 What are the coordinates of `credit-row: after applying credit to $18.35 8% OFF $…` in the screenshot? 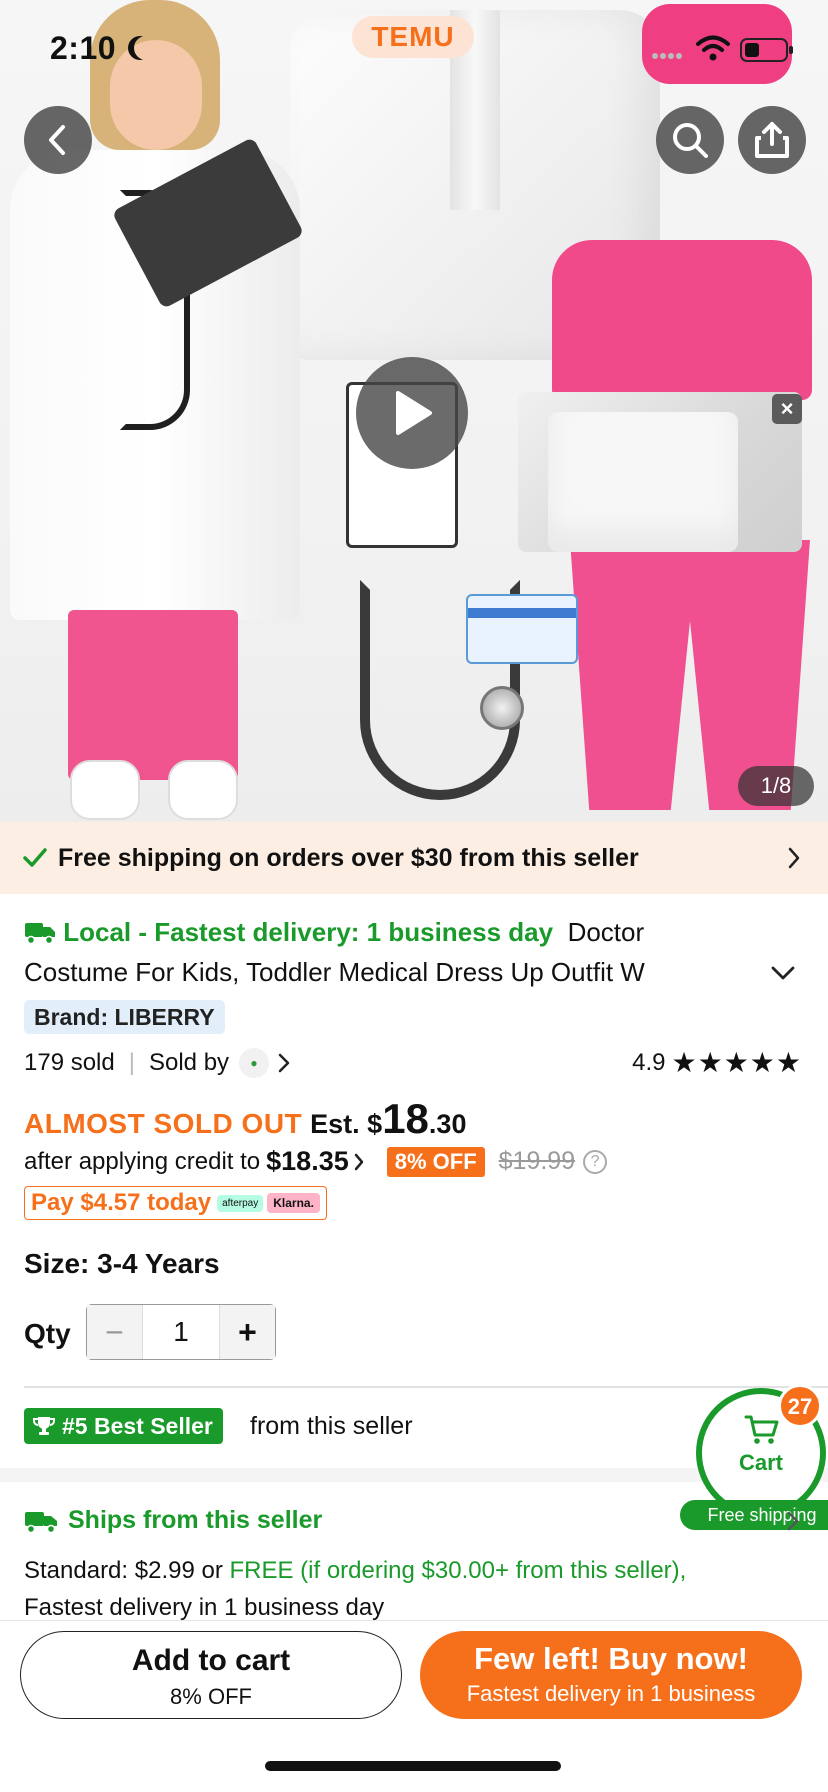 It's located at (316, 1161).